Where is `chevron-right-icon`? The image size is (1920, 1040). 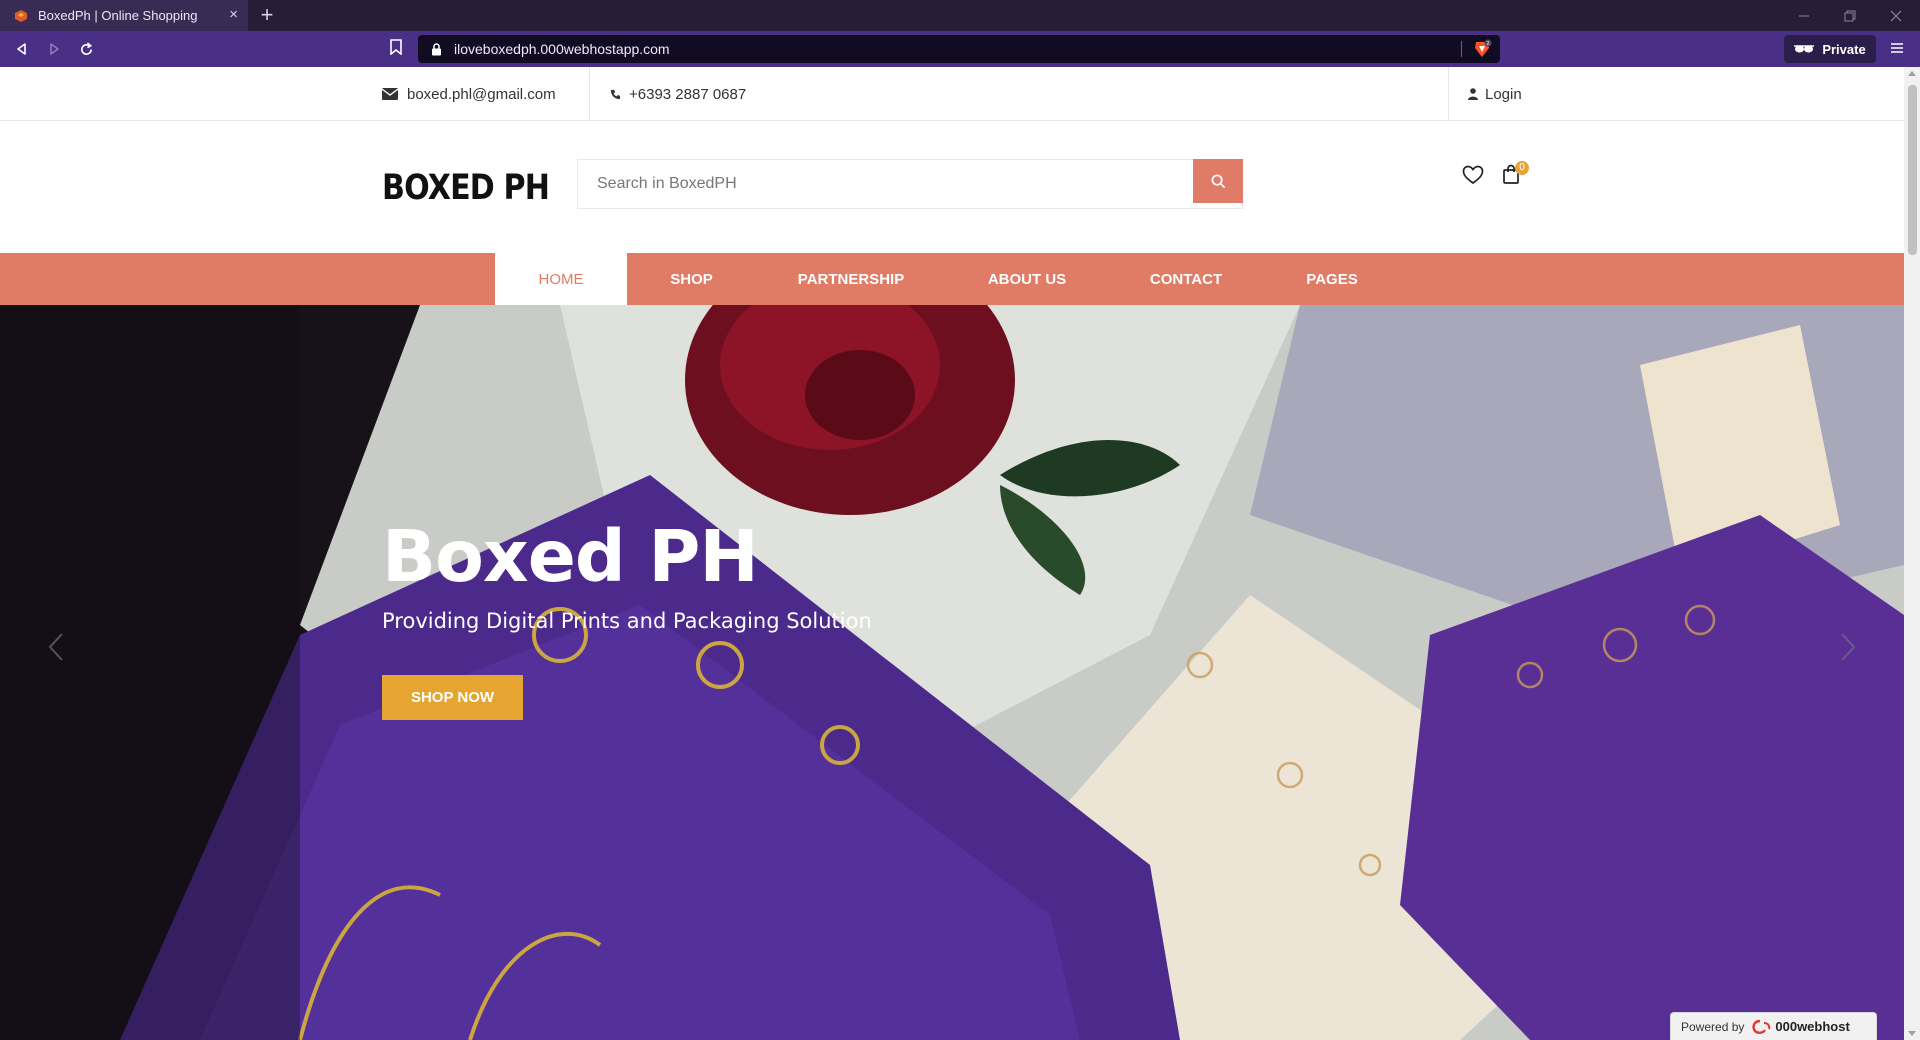
chevron-right-icon is located at coordinates (1848, 647).